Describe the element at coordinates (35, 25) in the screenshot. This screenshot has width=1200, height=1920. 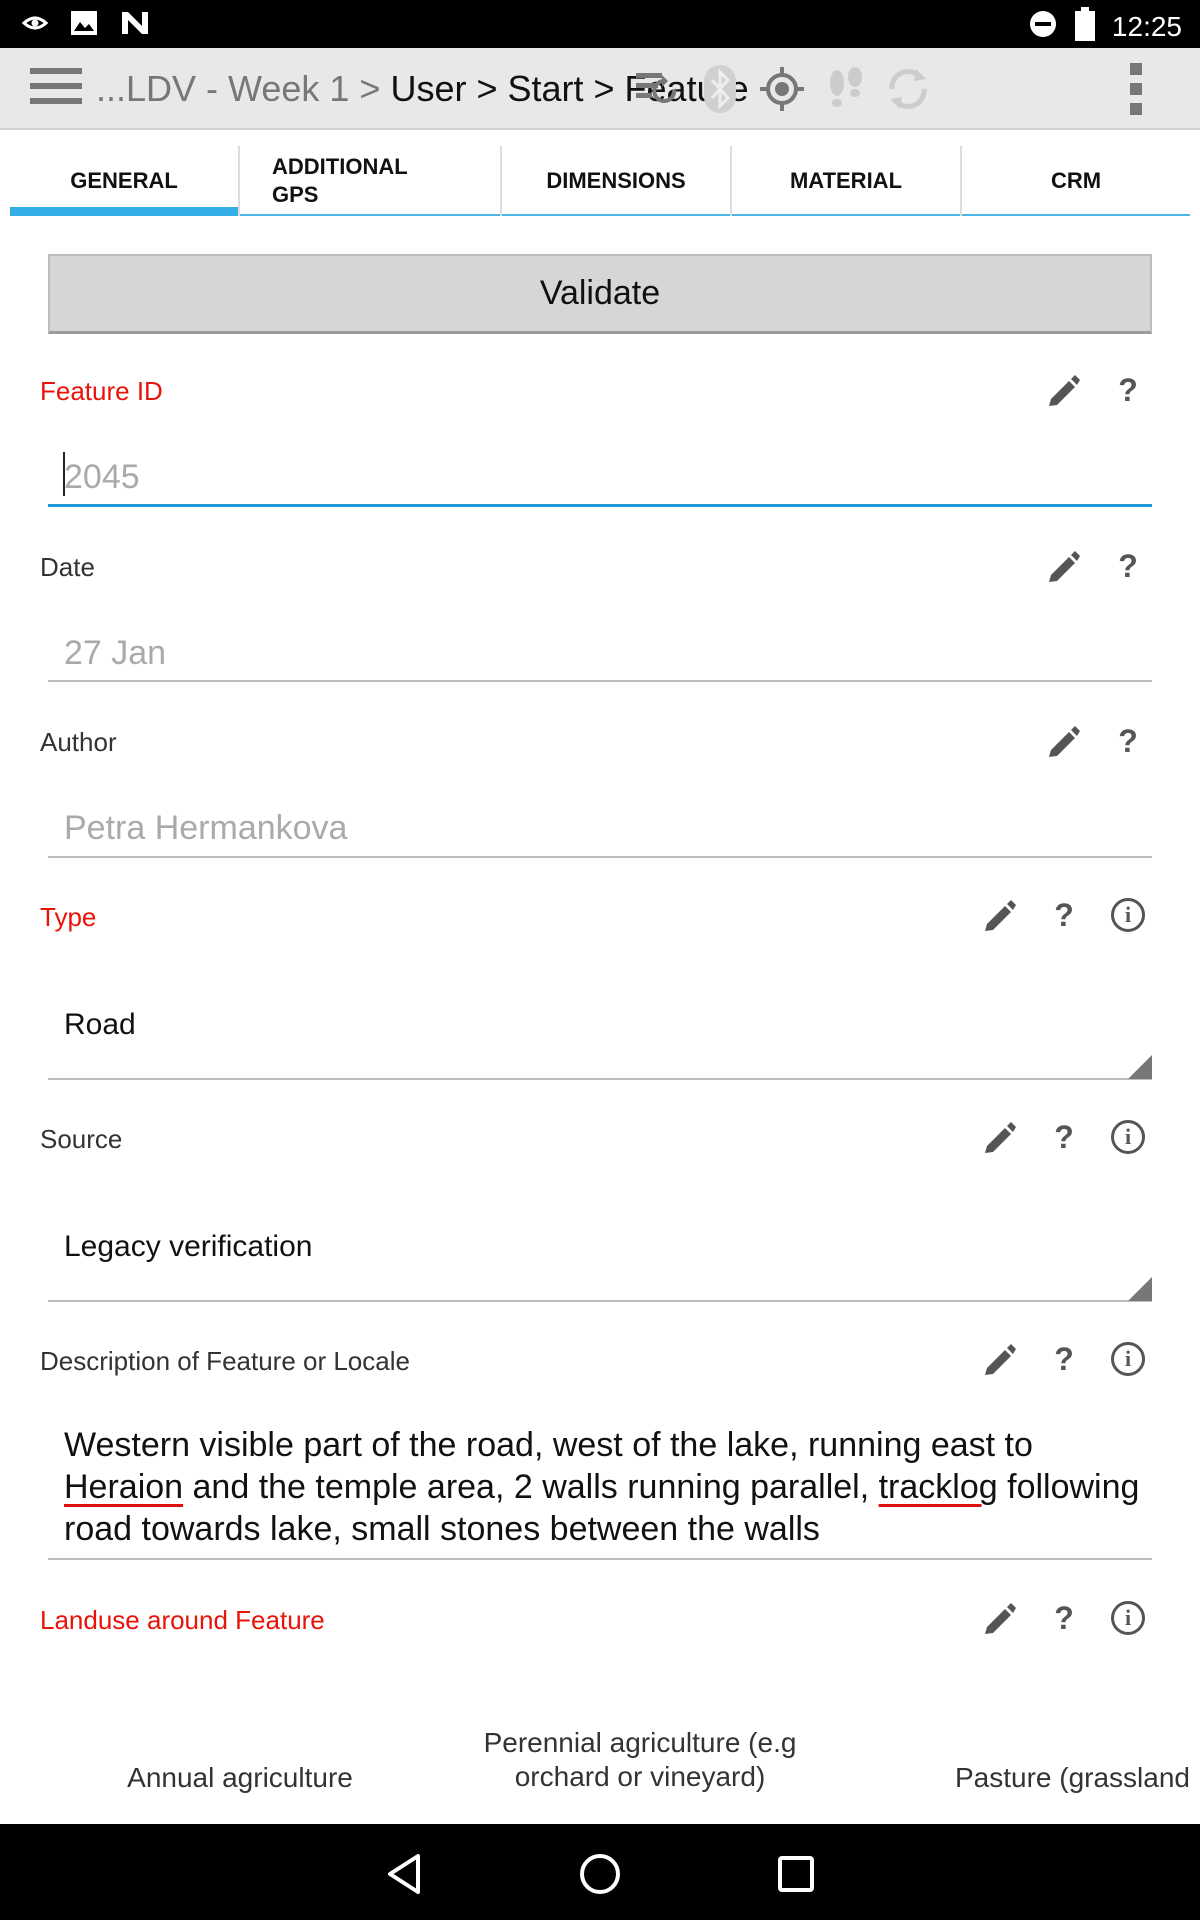
I see `eye-icon` at that location.